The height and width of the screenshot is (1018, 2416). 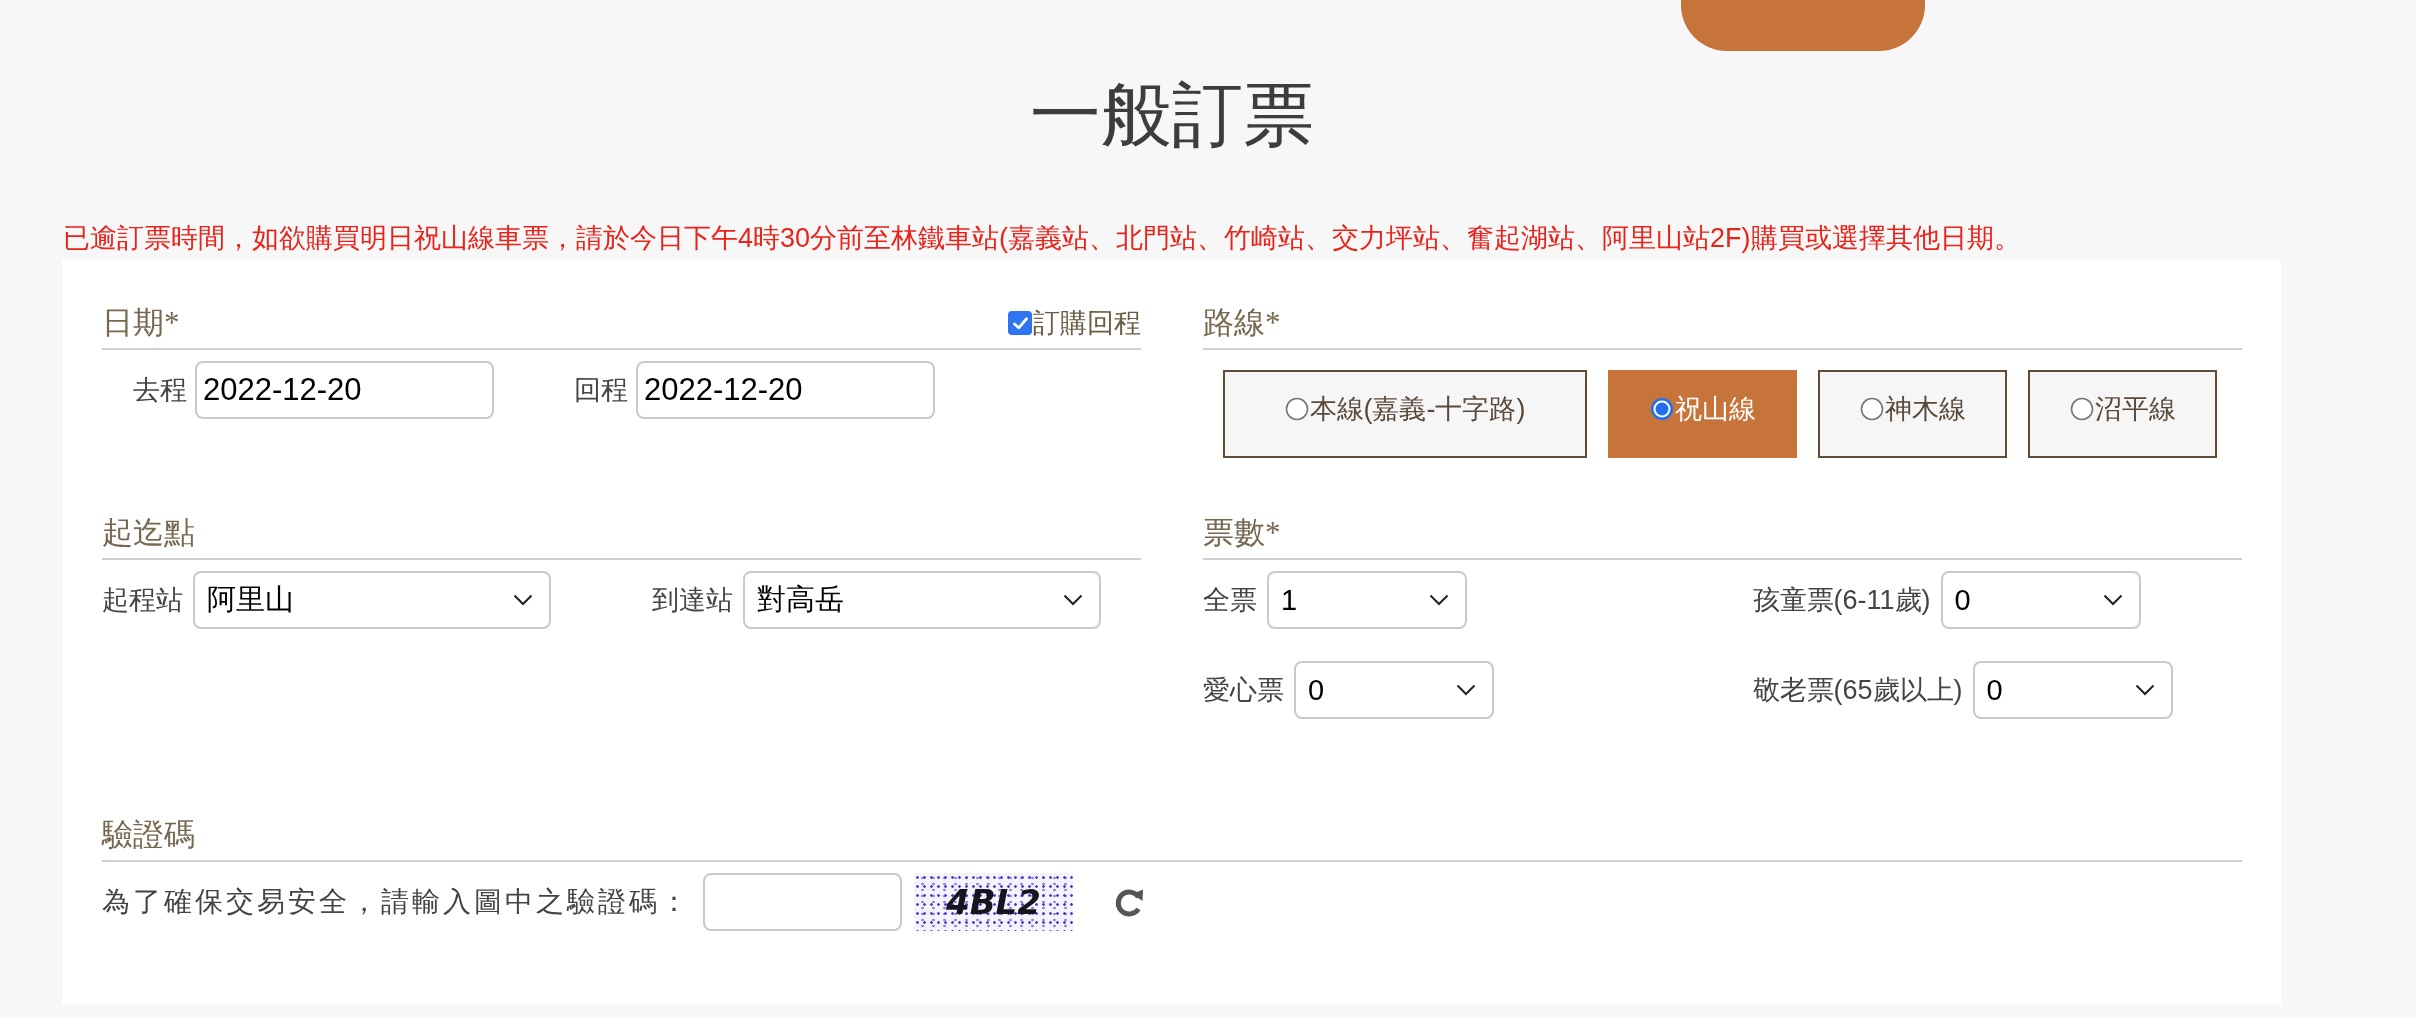 I want to click on field-label: 敬老票(65歲以上), so click(x=1857, y=690).